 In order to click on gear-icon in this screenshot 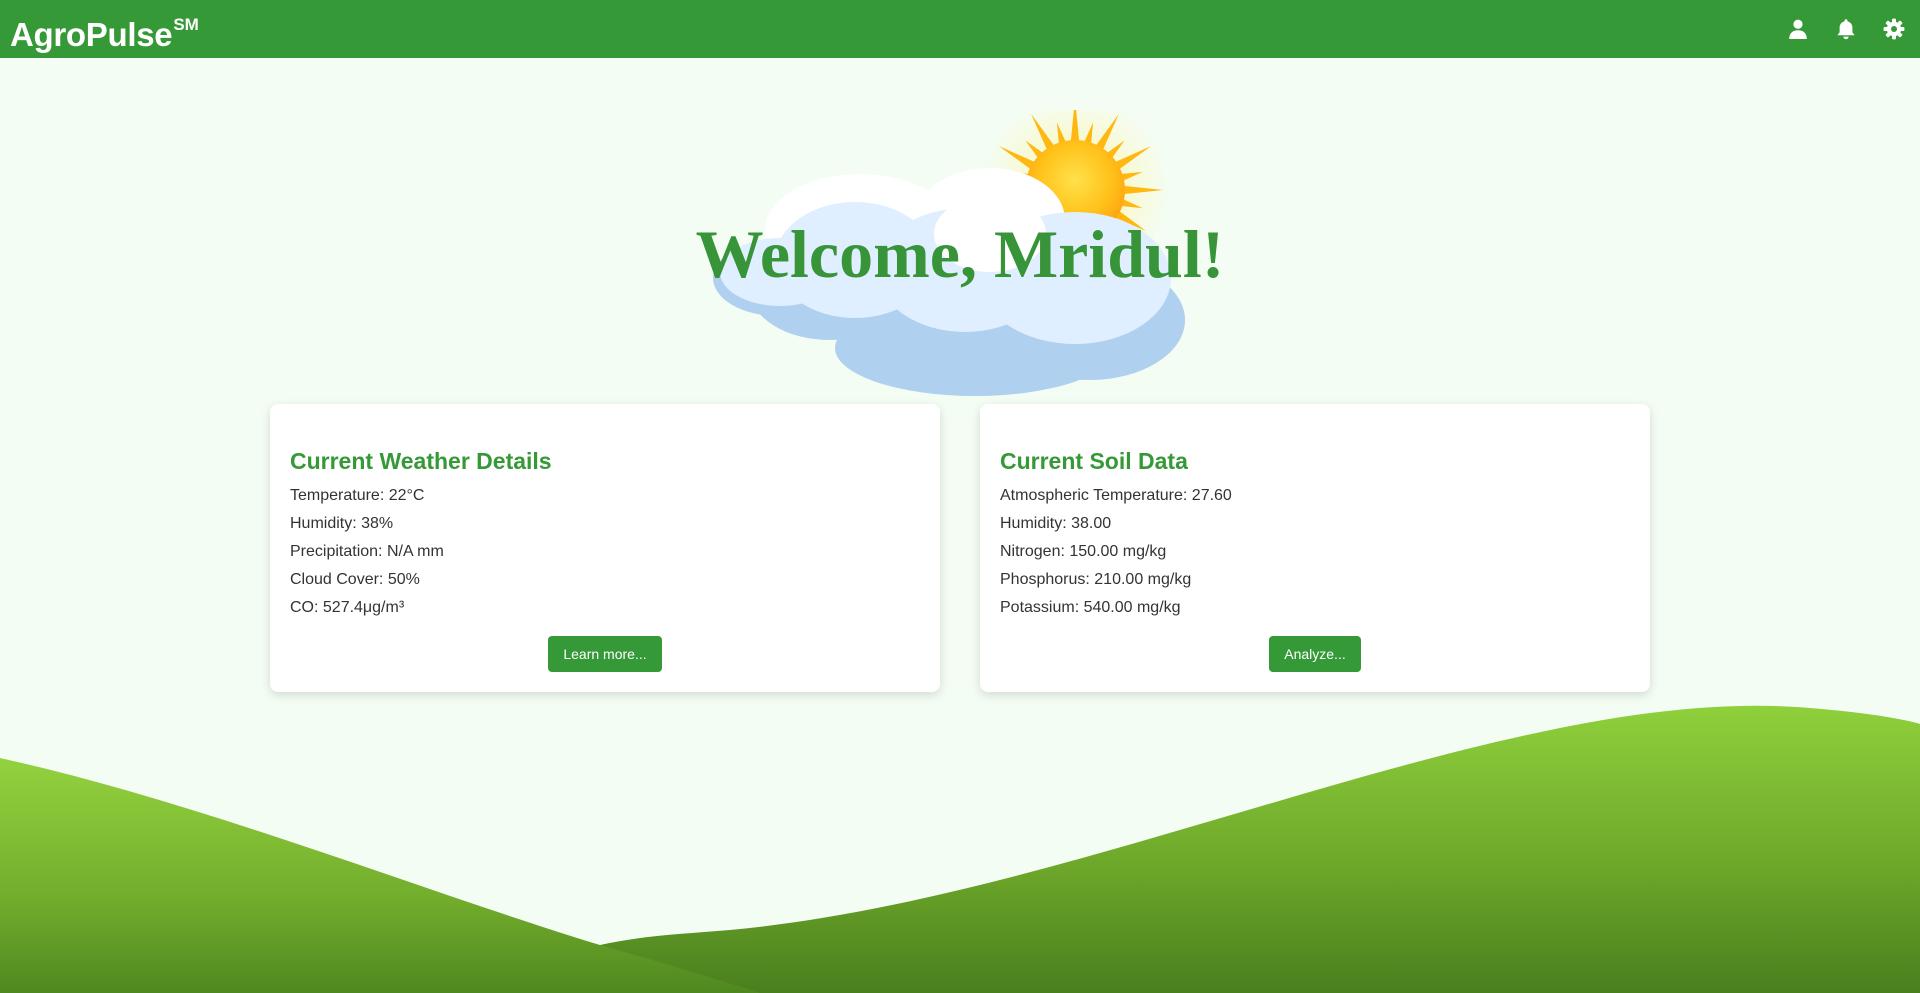, I will do `click(1894, 29)`.